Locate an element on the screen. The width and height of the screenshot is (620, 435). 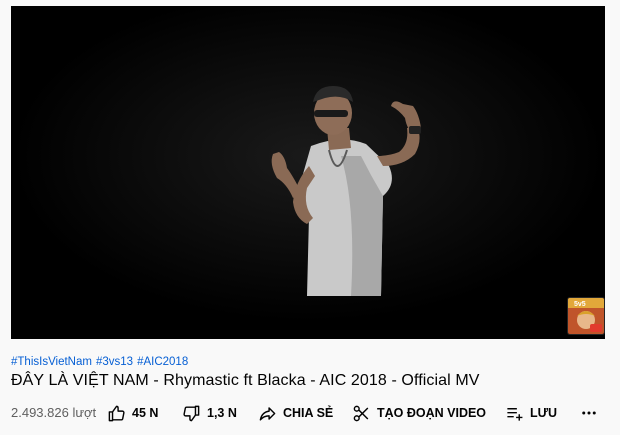
share-icon is located at coordinates (267, 413).